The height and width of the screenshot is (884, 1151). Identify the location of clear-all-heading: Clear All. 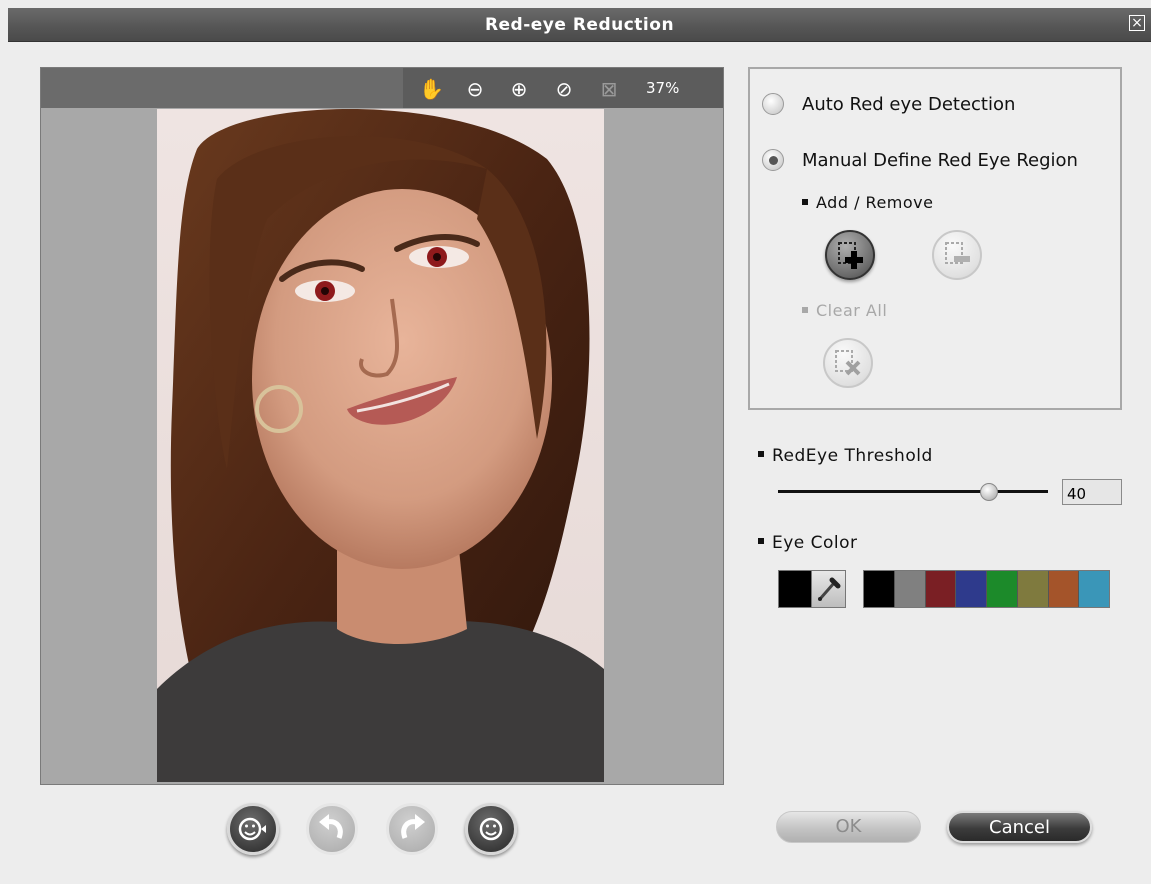
(844, 310).